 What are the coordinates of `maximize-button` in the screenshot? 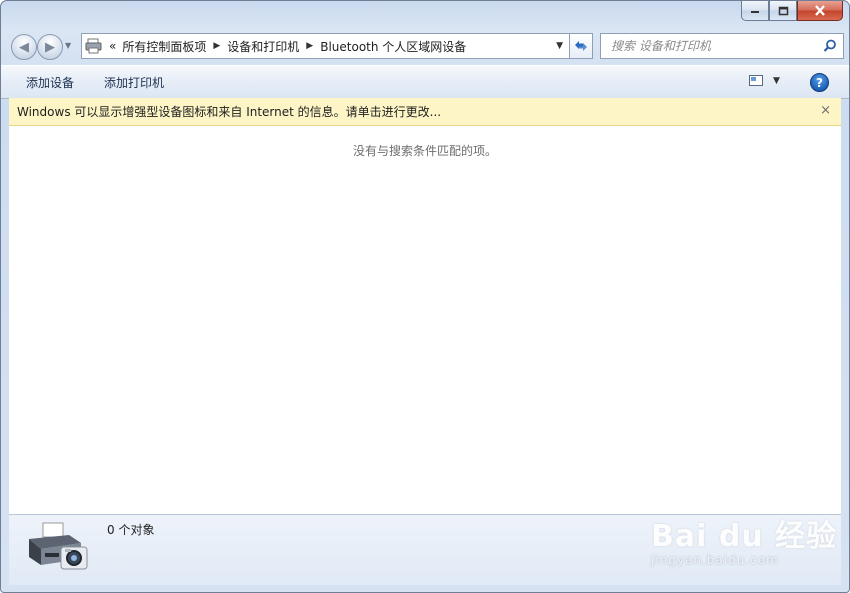 It's located at (783, 11).